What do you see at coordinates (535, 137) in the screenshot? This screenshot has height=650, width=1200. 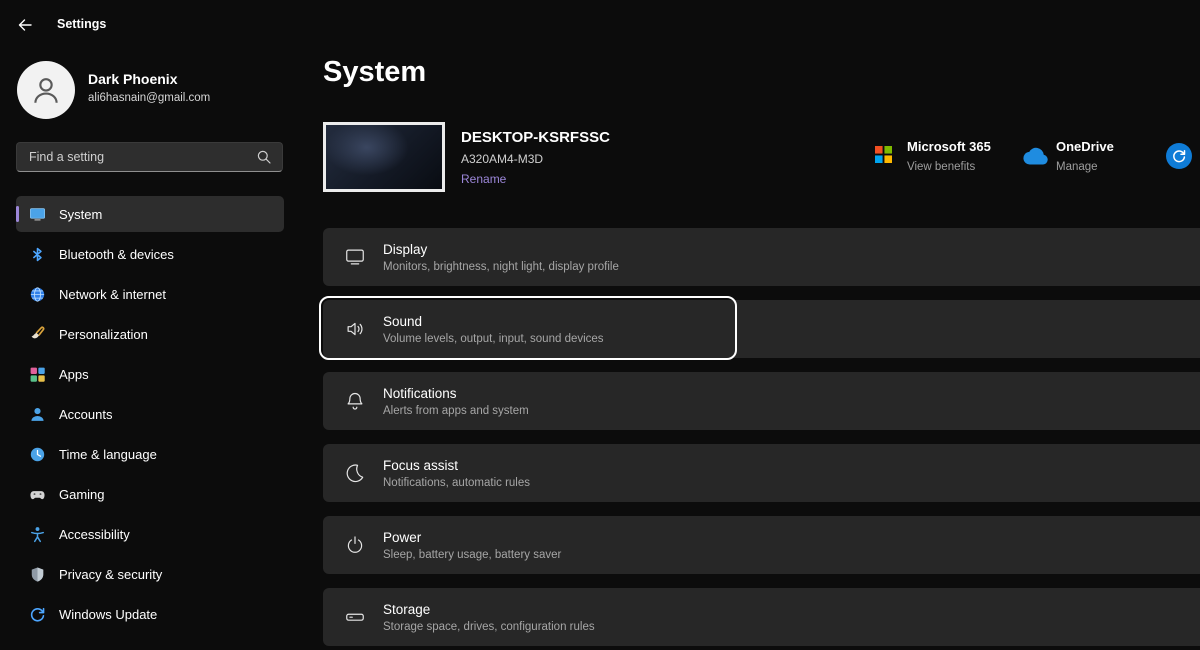 I see `device-name: DESKTOP-KSRFSSC` at bounding box center [535, 137].